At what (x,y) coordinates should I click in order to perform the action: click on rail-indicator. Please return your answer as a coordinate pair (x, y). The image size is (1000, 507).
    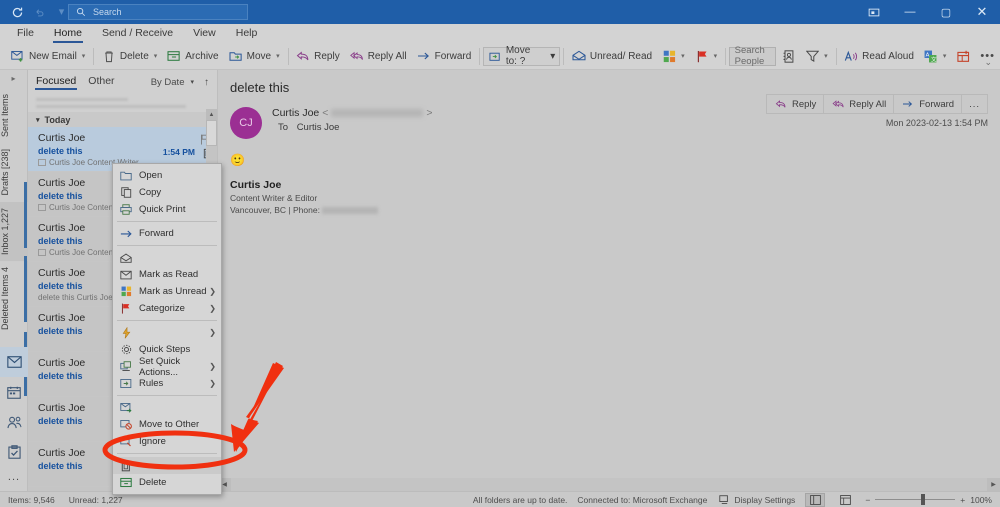
    Looking at the image, I should click on (25, 289).